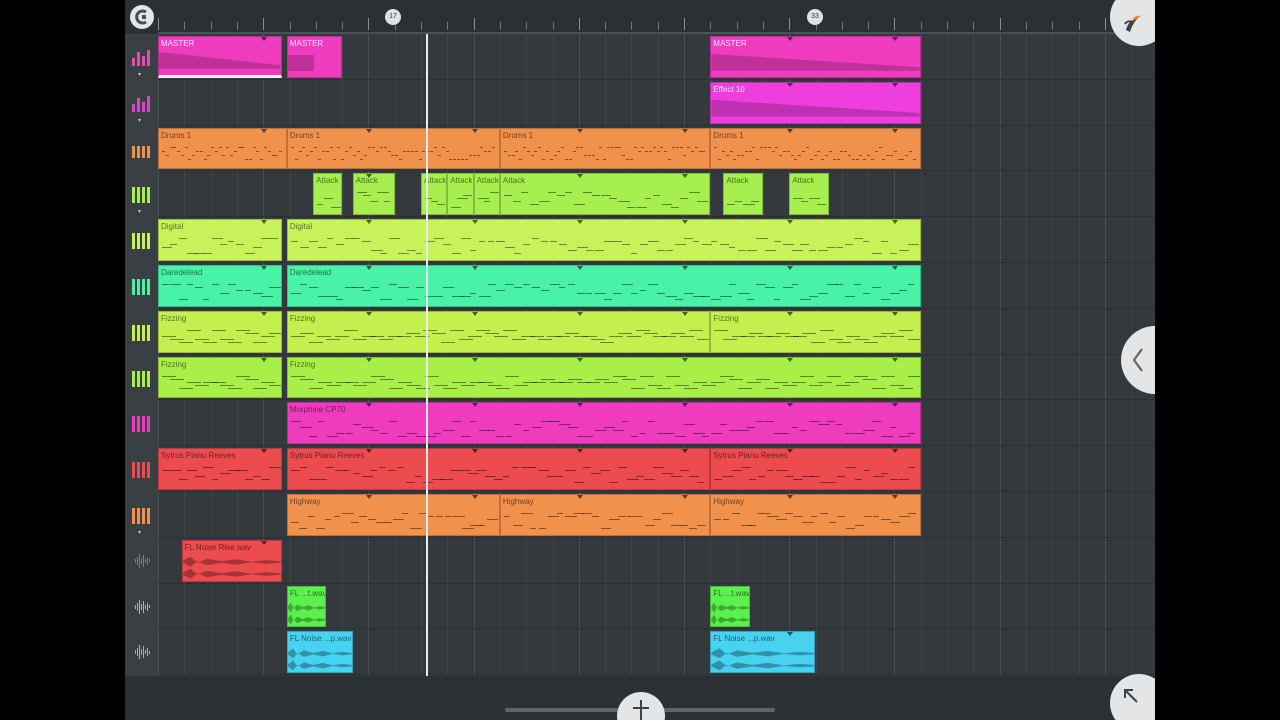 The width and height of the screenshot is (1280, 720). I want to click on grid-track-divider, so click(656, 583).